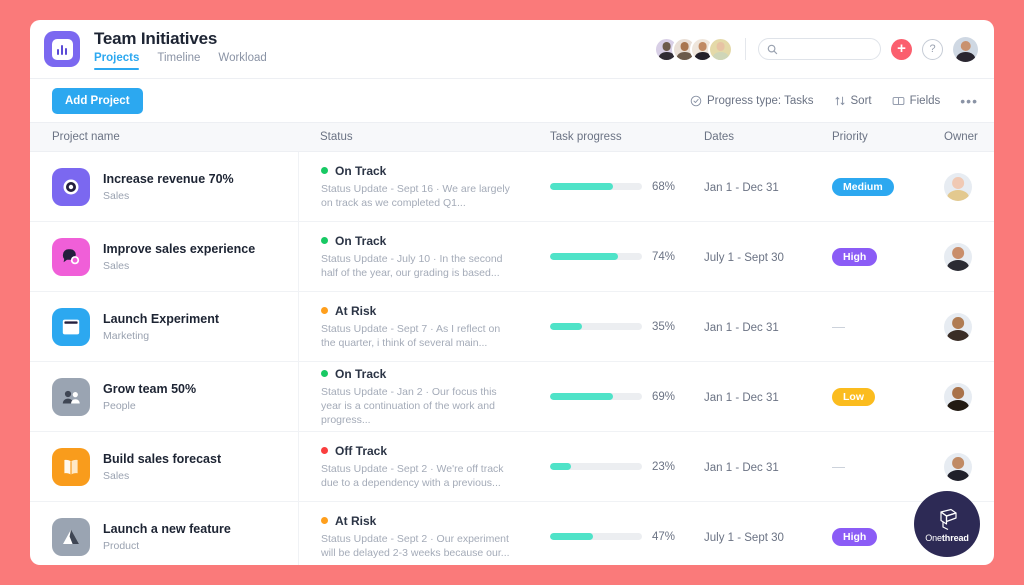 The width and height of the screenshot is (1024, 585). What do you see at coordinates (179, 248) in the screenshot?
I see `project-name: Improve sales experience` at bounding box center [179, 248].